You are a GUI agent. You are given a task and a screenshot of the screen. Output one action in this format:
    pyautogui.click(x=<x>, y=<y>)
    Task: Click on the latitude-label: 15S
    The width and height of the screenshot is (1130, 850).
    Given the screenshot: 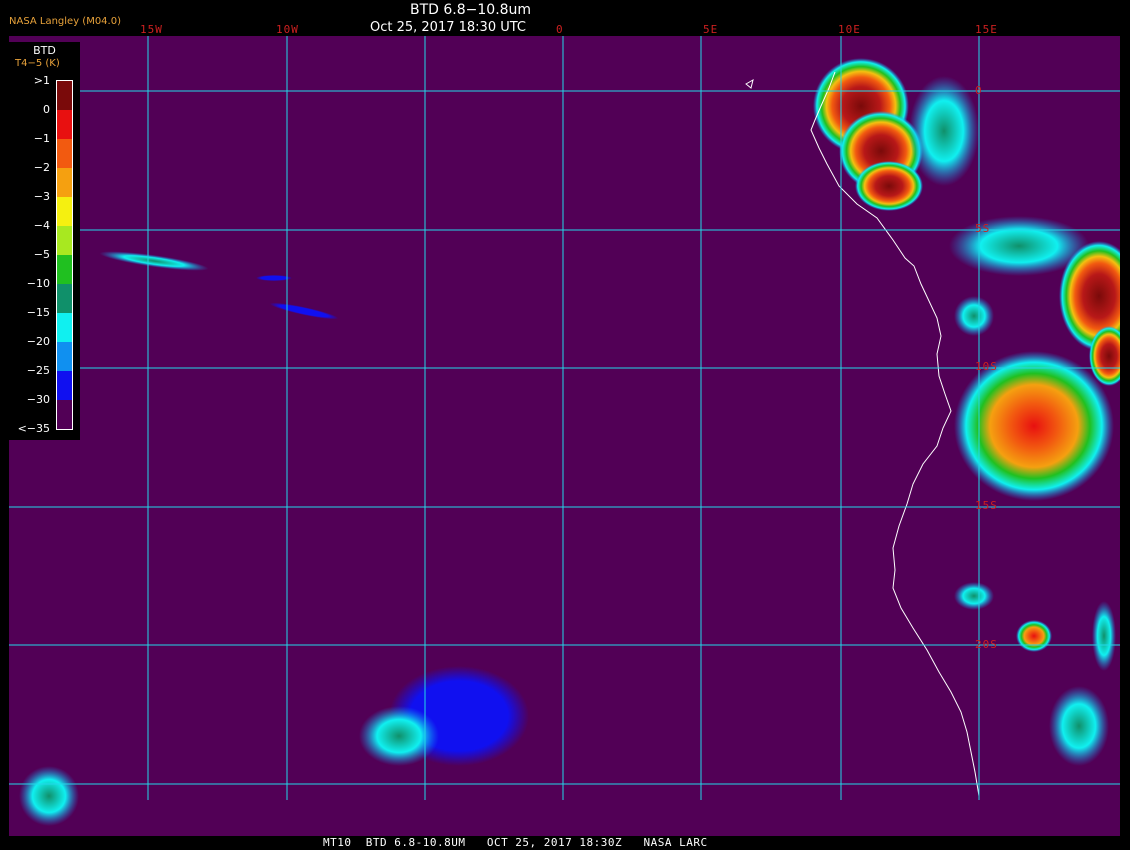 What is the action you would take?
    pyautogui.click(x=986, y=505)
    